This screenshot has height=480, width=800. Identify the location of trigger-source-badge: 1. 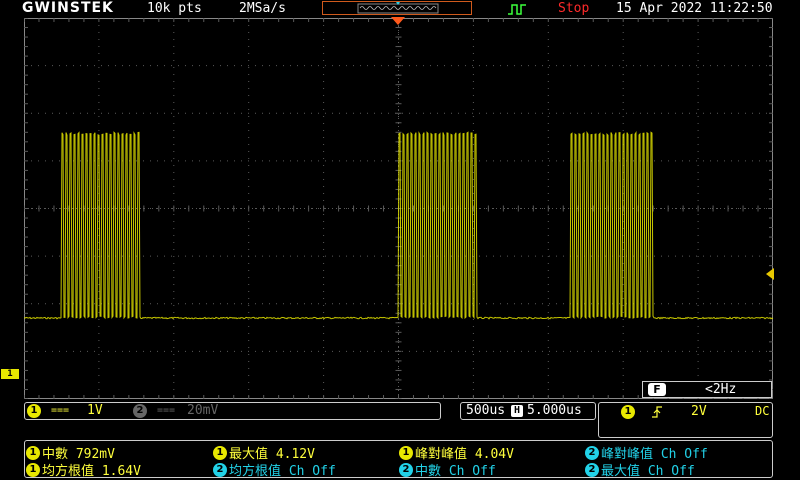
(628, 412).